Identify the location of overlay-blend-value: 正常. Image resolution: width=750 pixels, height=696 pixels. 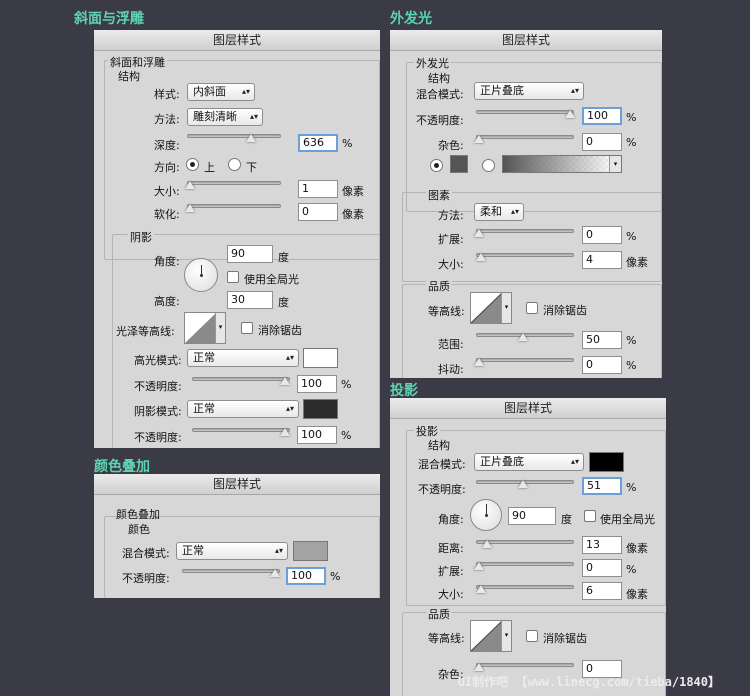
(193, 550).